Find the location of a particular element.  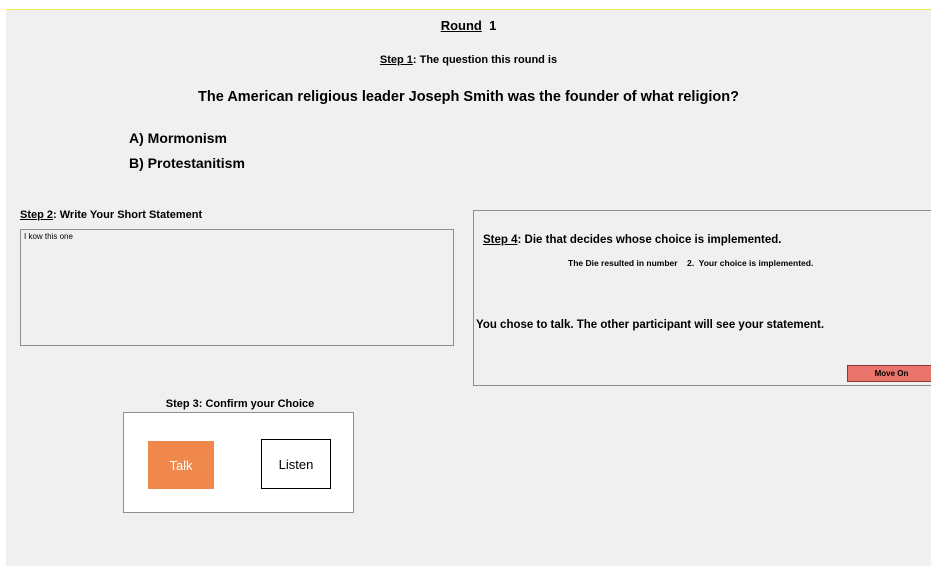

listen-button: Listen is located at coordinates (296, 464).